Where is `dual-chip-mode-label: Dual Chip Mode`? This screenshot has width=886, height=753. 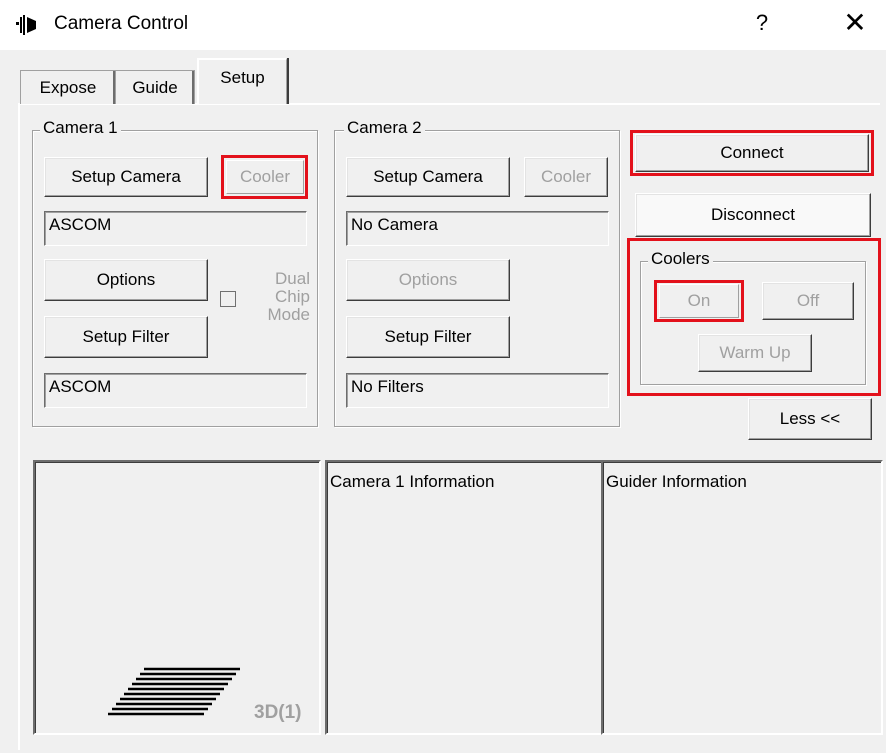
dual-chip-mode-label: Dual Chip Mode is located at coordinates (279, 297).